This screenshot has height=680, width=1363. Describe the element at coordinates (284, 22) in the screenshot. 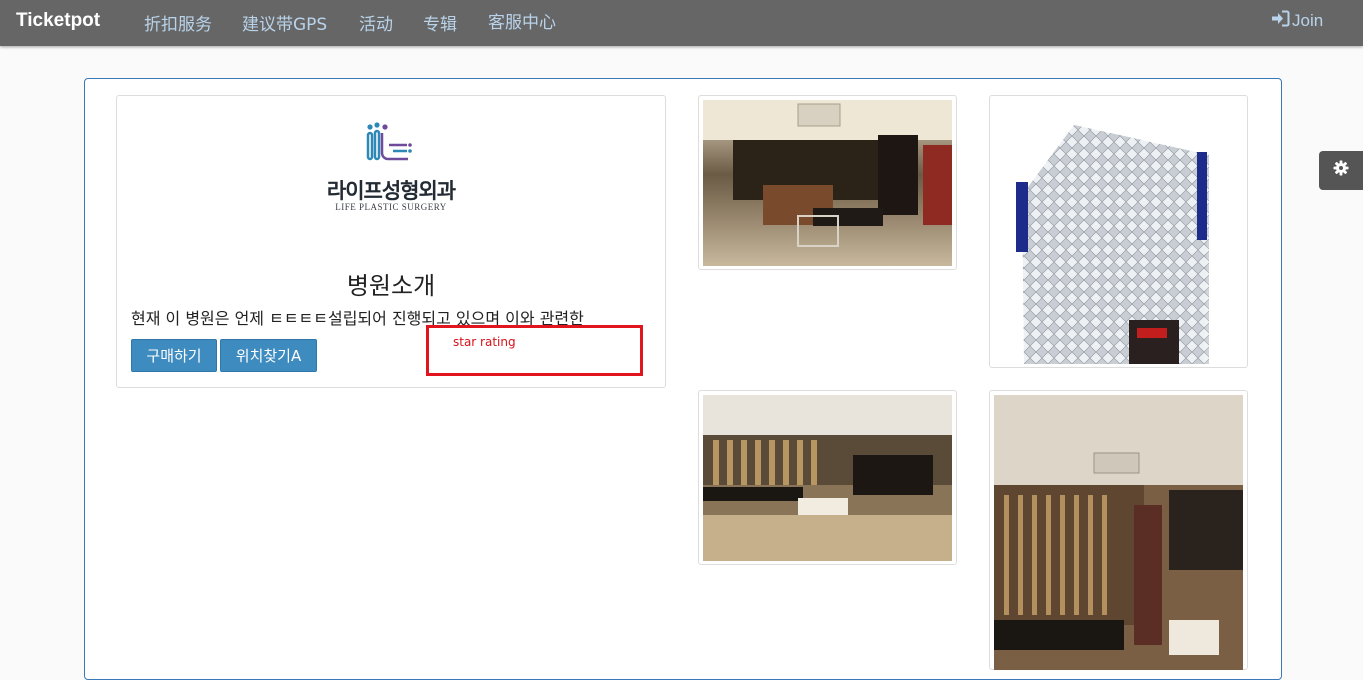

I see `nav-link-gps: 建议带GPS` at that location.